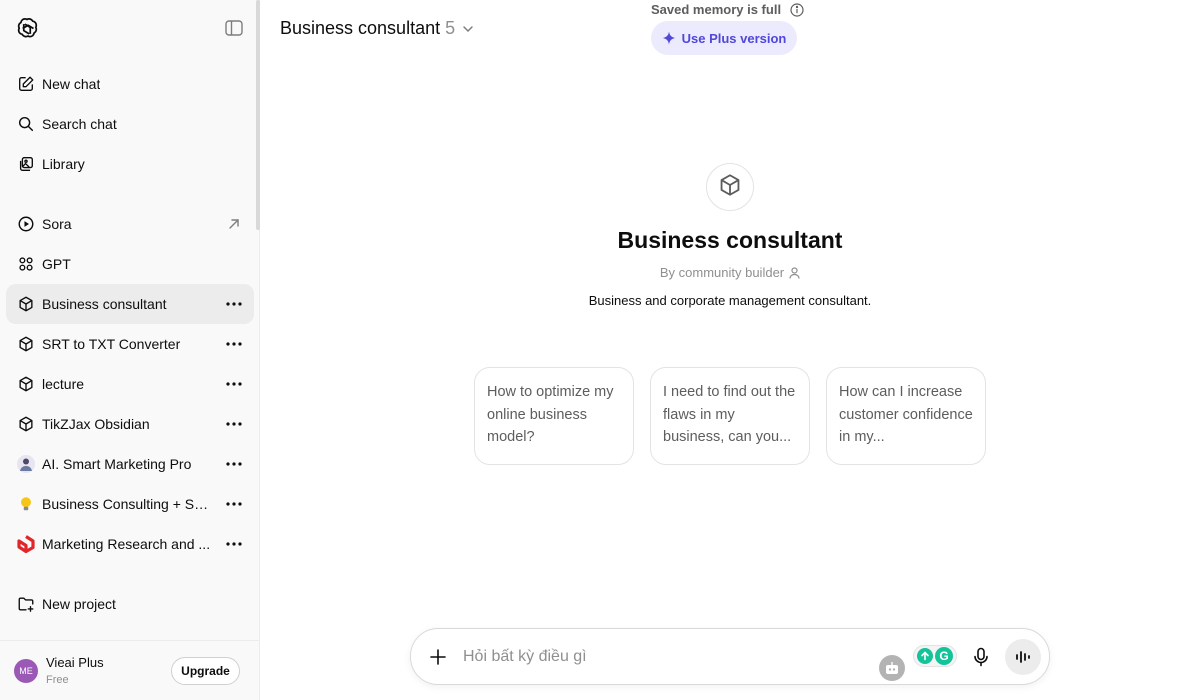 This screenshot has height=700, width=1200. Describe the element at coordinates (130, 84) in the screenshot. I see `sidebar-item-new-chat: New chat` at that location.